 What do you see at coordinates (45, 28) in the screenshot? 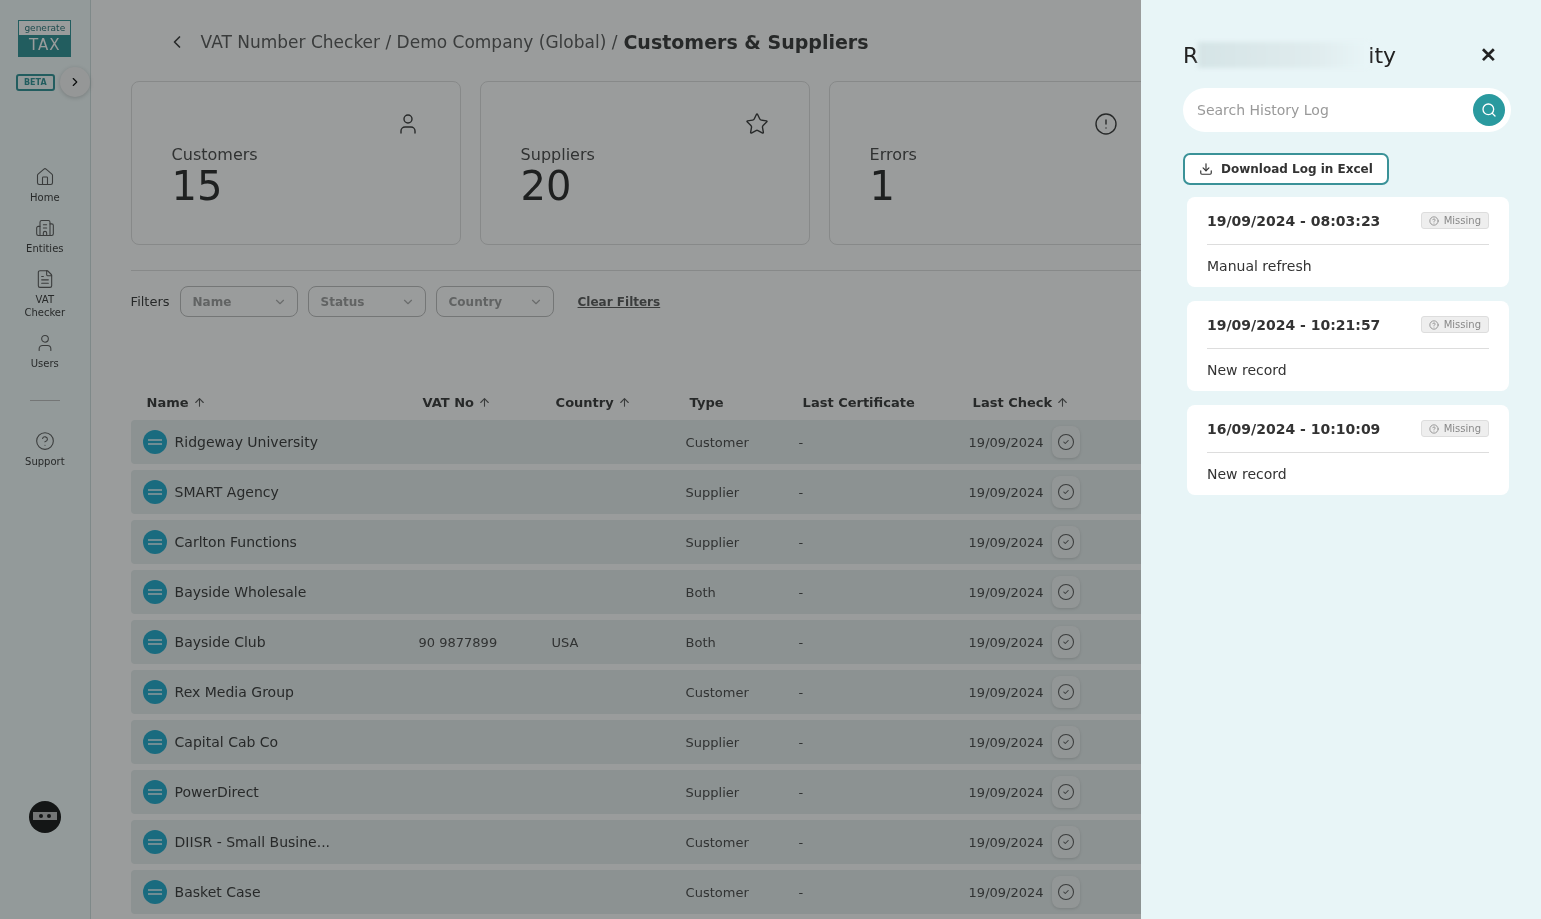
I see `logo-text: generate` at bounding box center [45, 28].